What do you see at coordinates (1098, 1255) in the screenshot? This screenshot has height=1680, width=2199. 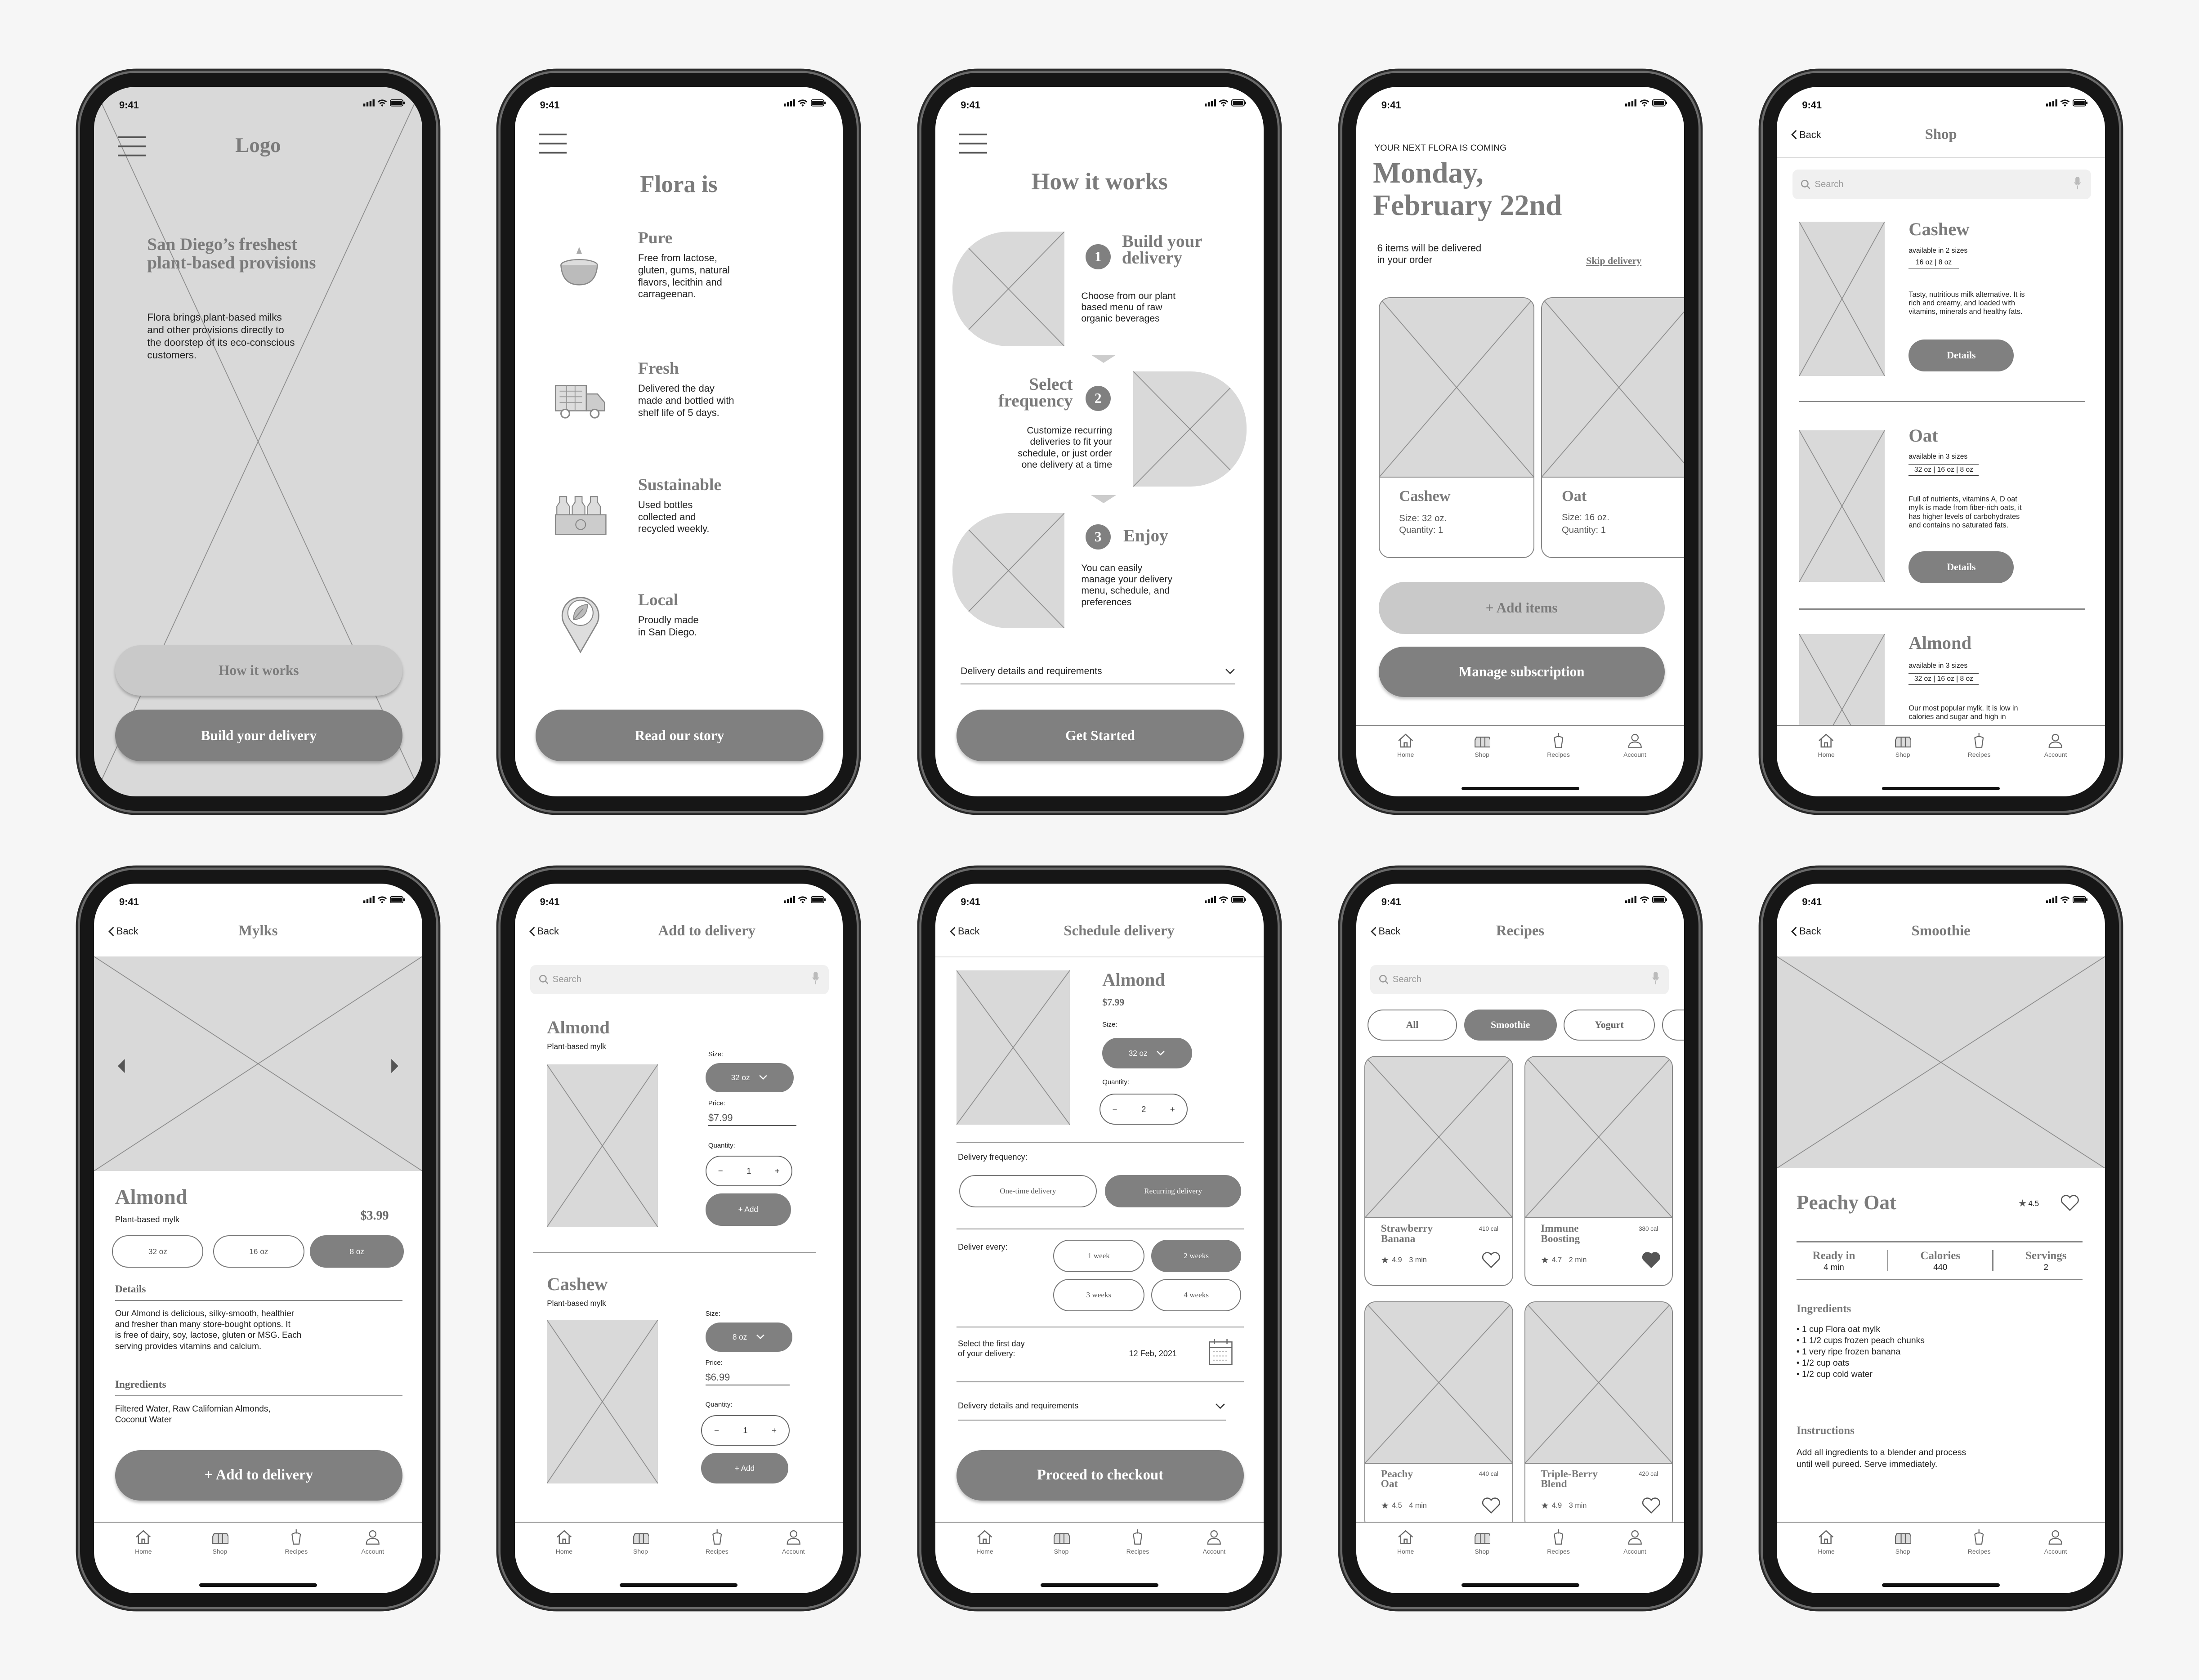 I see `interval-option: 1 week` at bounding box center [1098, 1255].